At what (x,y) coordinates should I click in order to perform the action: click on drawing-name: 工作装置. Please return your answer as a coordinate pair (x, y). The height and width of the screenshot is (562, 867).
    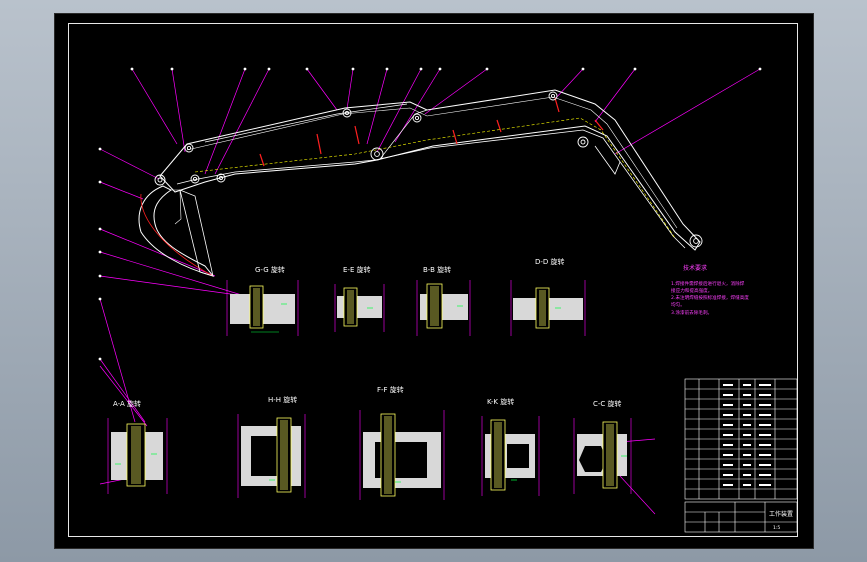
    Looking at the image, I should click on (781, 514).